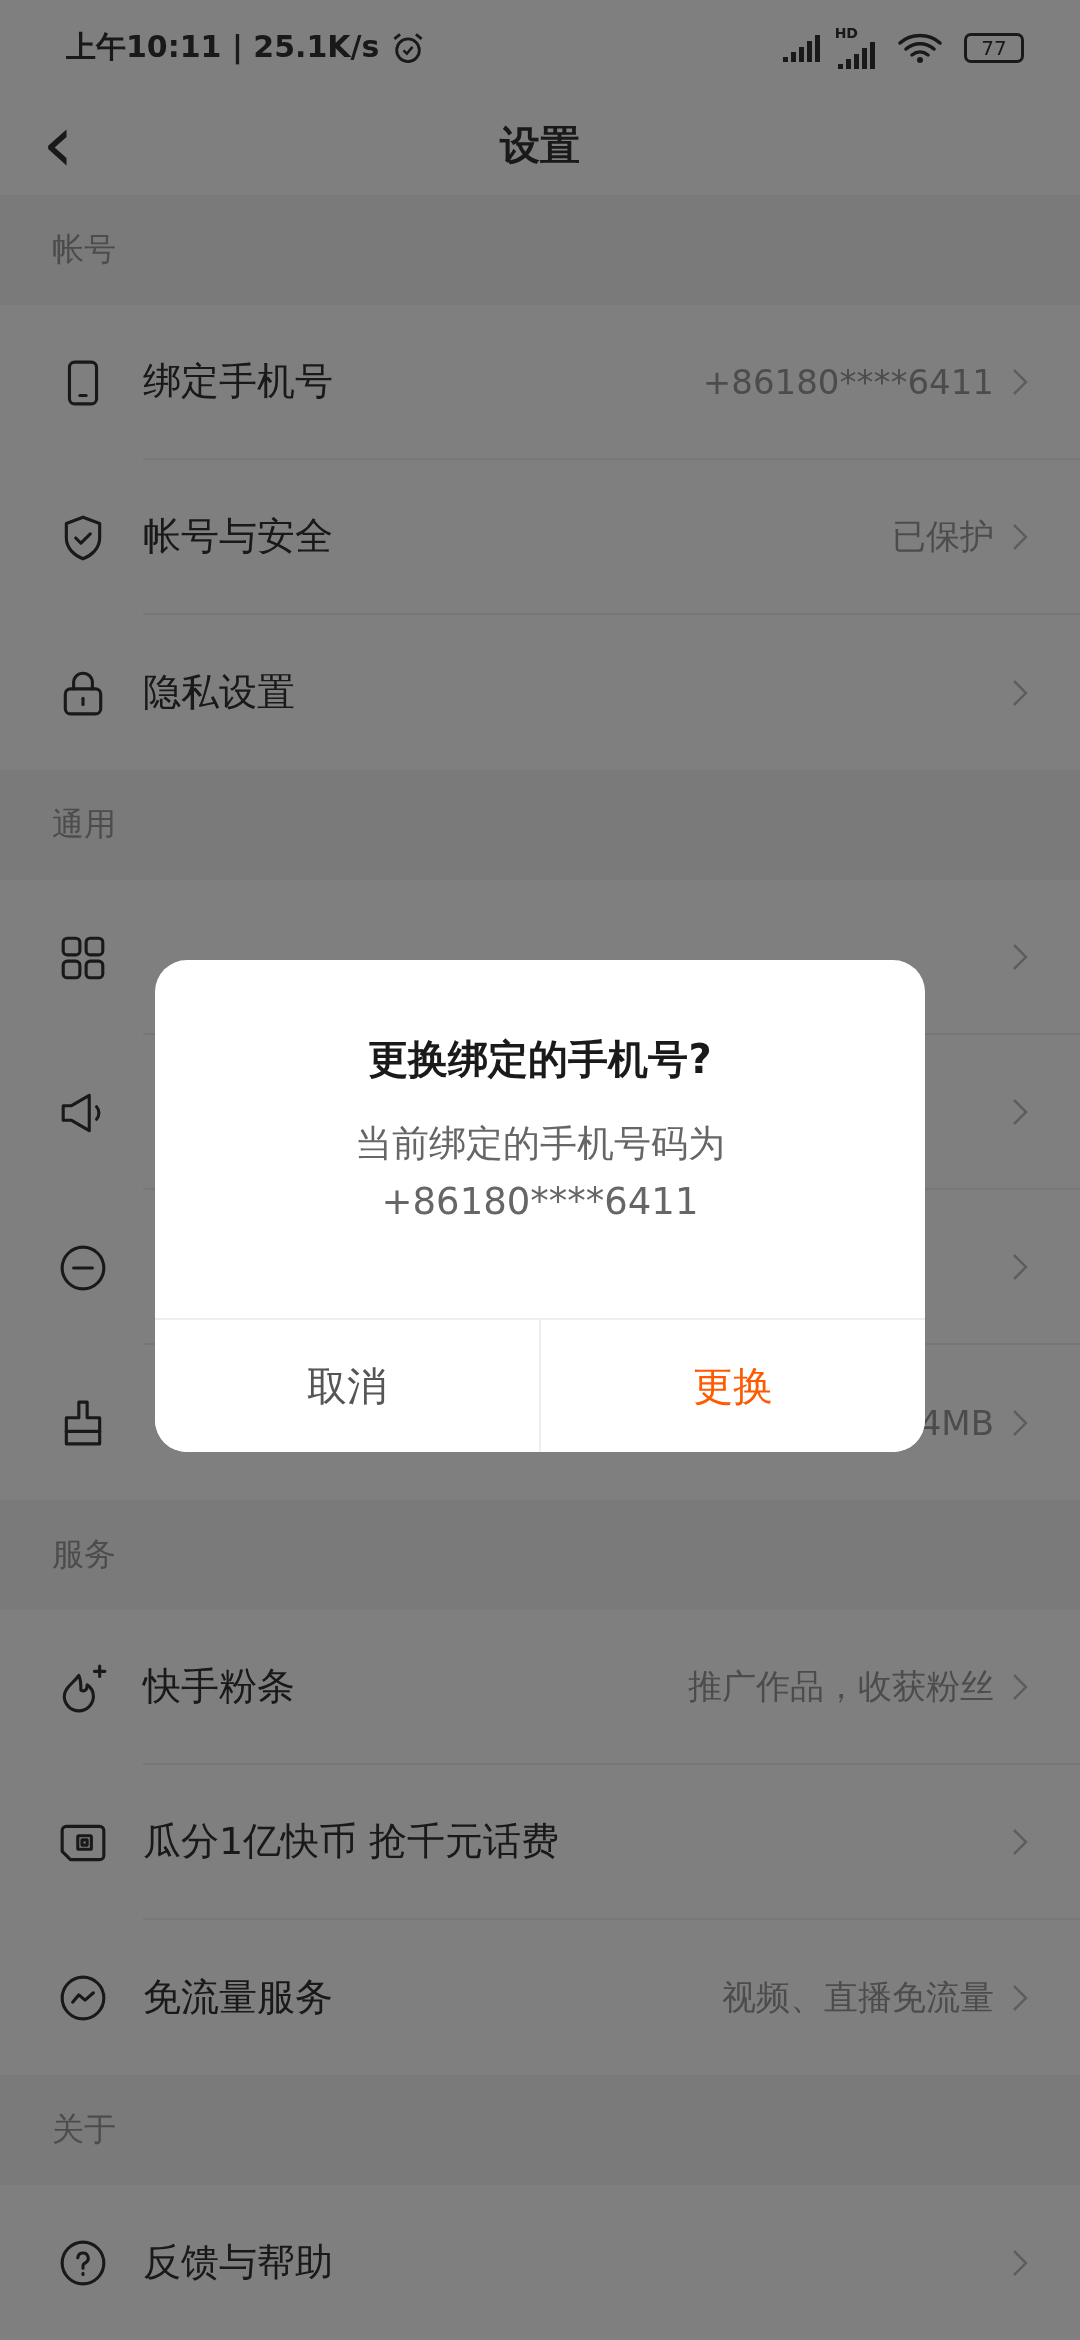 This screenshot has width=1080, height=2340. I want to click on status-time: 上午10:11 | 25.1K/s, so click(223, 47).